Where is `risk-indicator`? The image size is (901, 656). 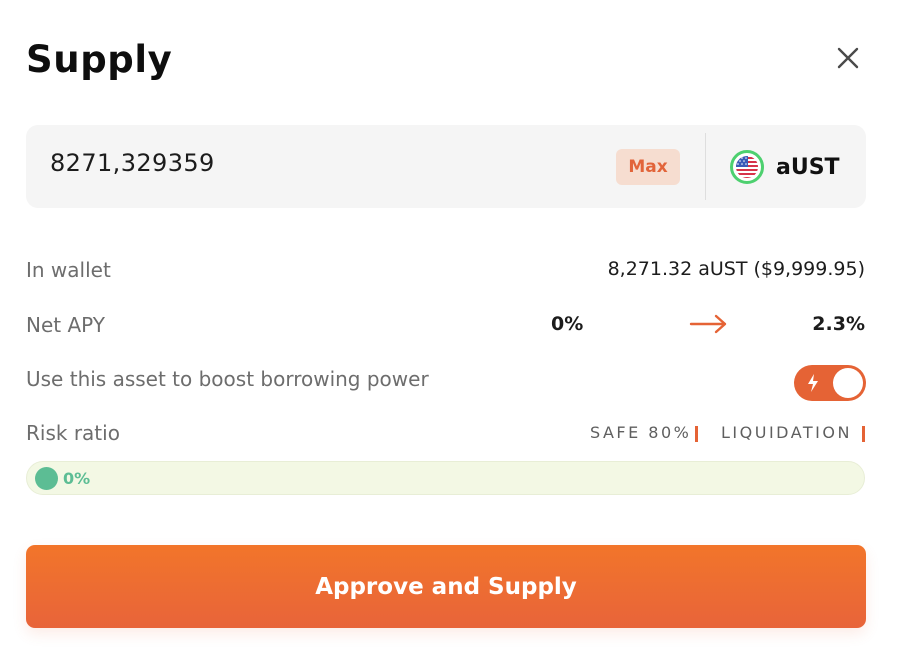
risk-indicator is located at coordinates (46, 478).